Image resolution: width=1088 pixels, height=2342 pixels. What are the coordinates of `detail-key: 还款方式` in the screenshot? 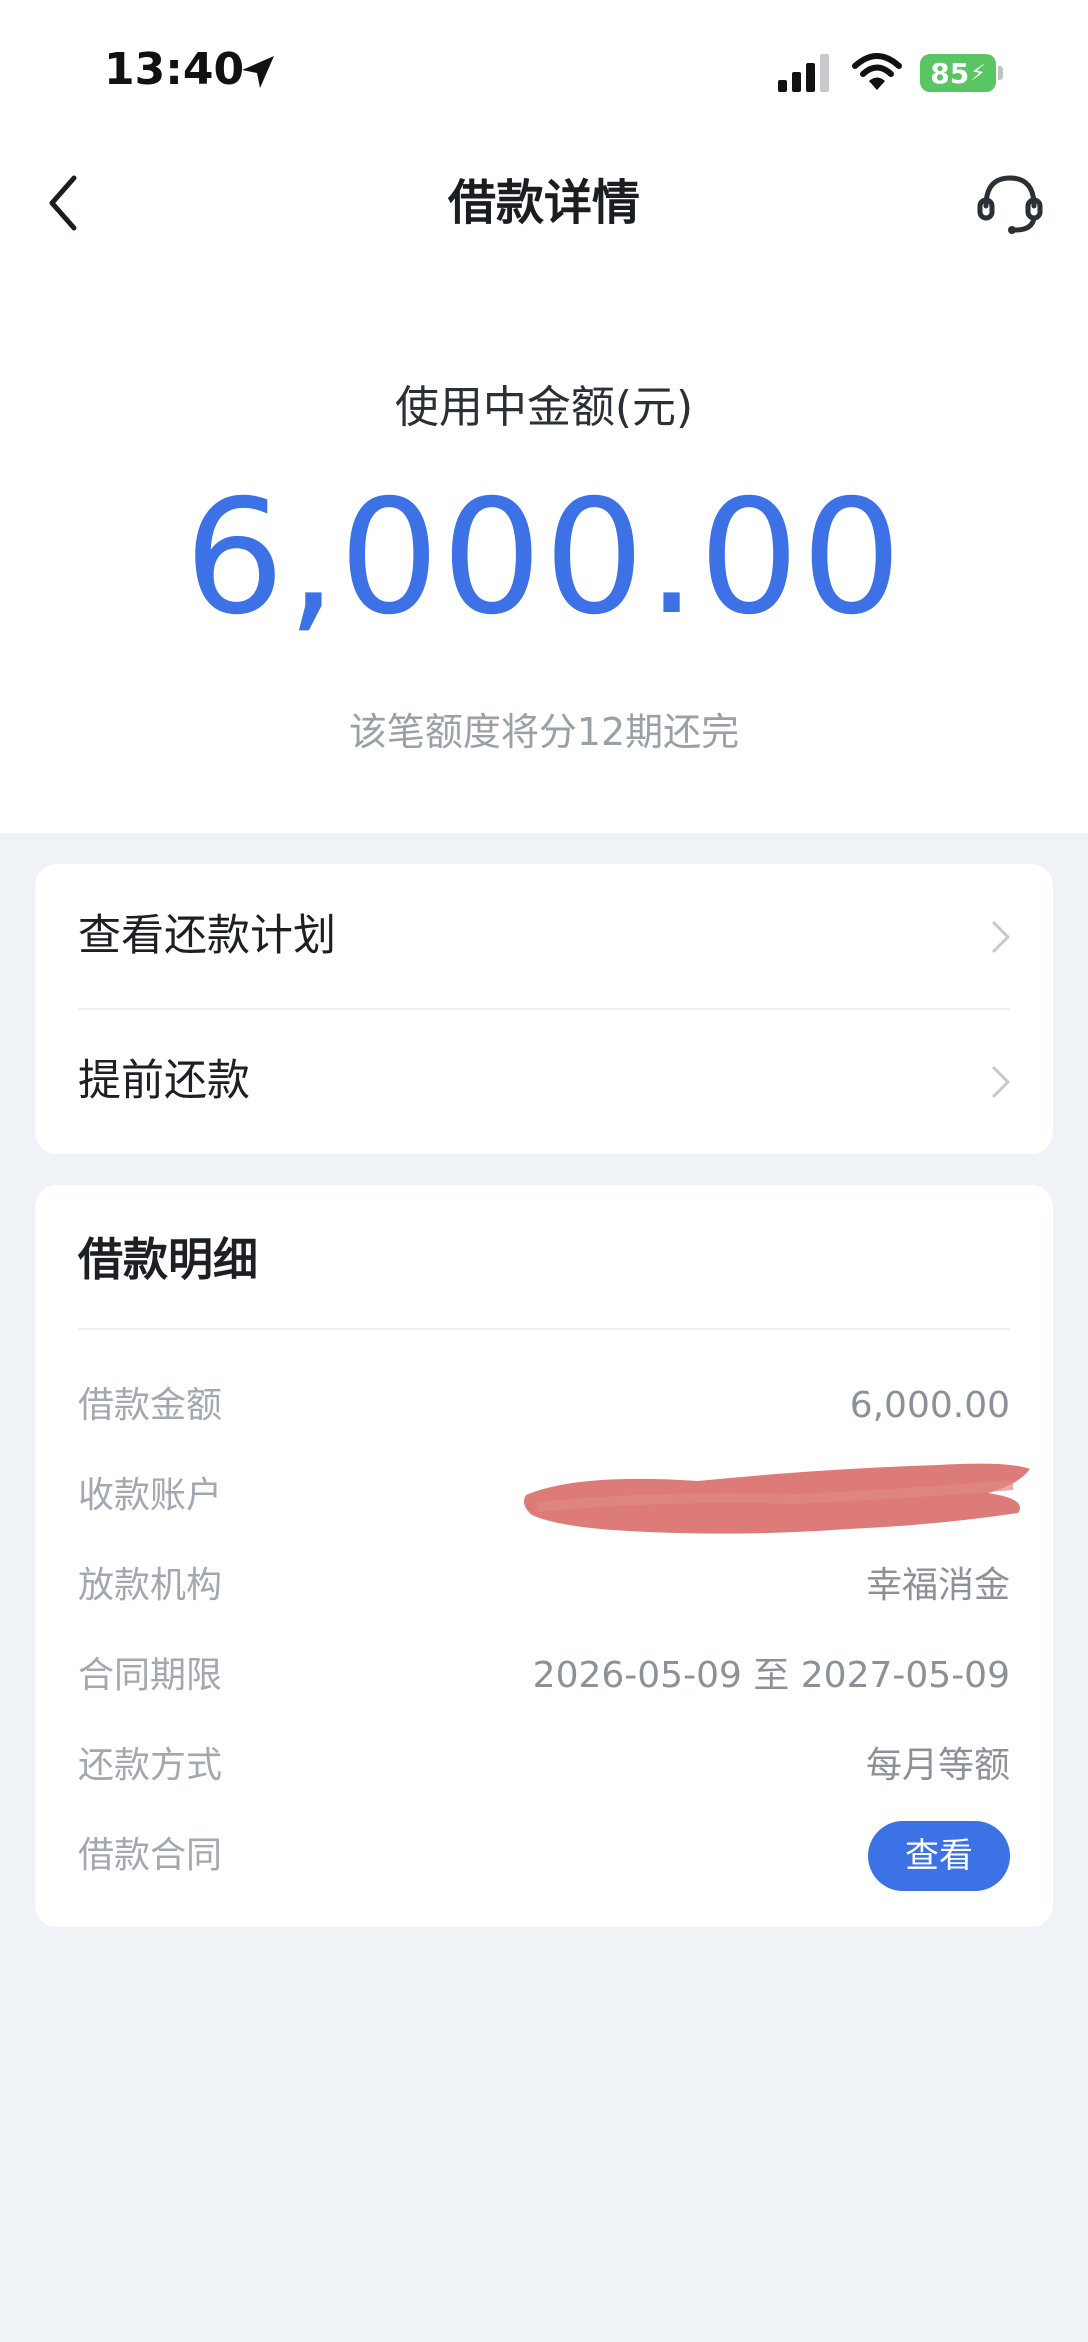 It's located at (150, 1765).